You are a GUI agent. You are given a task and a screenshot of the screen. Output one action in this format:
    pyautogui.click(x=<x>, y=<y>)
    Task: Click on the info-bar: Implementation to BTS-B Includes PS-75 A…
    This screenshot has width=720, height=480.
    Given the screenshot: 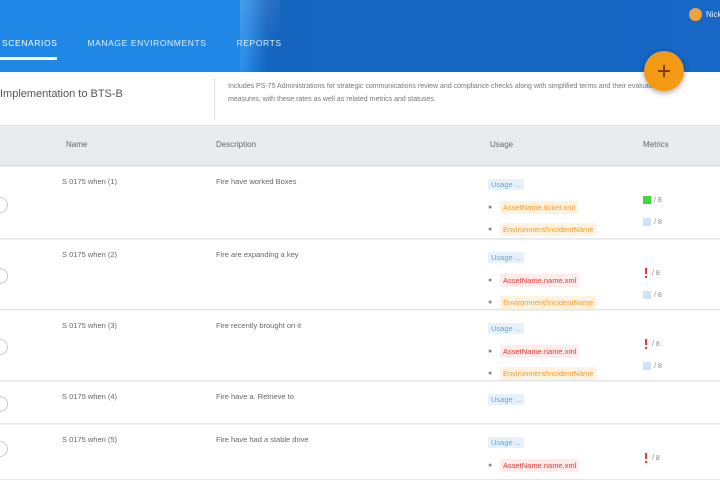 What is the action you would take?
    pyautogui.click(x=360, y=99)
    